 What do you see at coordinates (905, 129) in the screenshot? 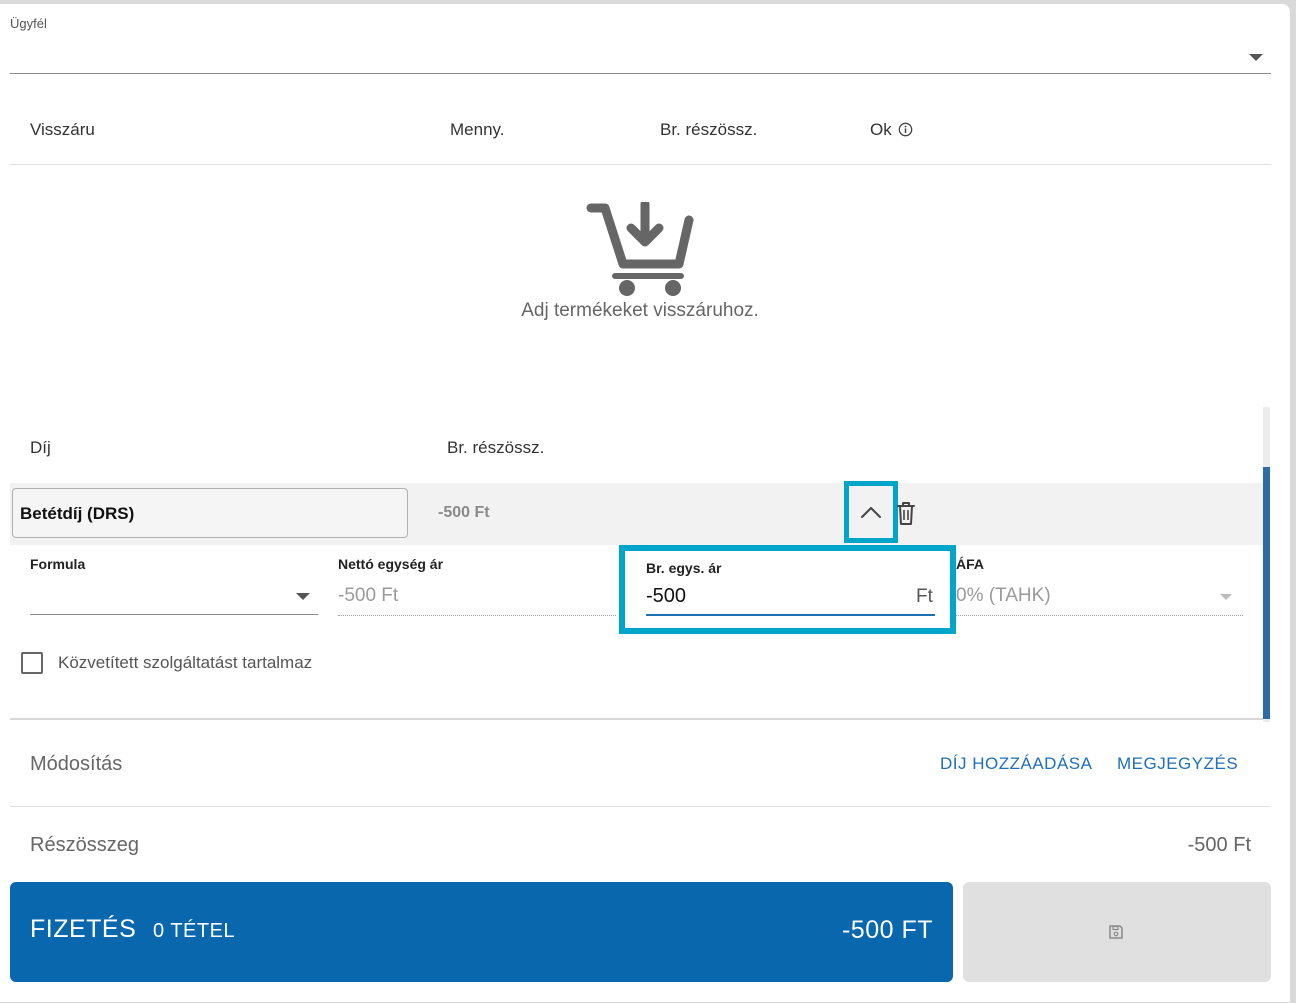
I see `info-icon` at bounding box center [905, 129].